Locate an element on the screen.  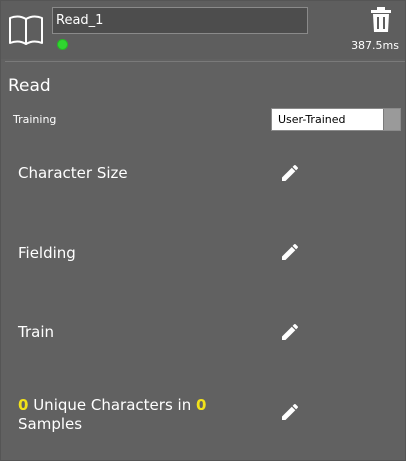
execution-time: 387.5ms is located at coordinates (375, 45).